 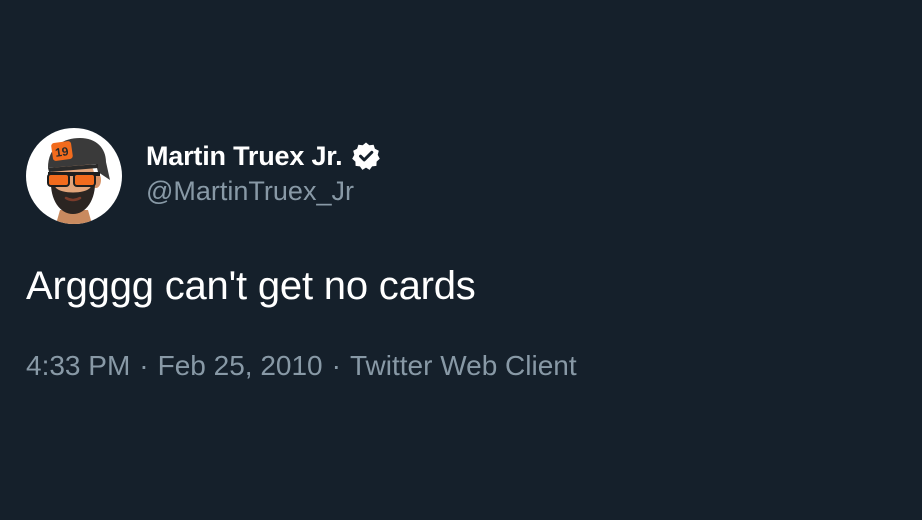 I want to click on avatar: 19, so click(x=74, y=176).